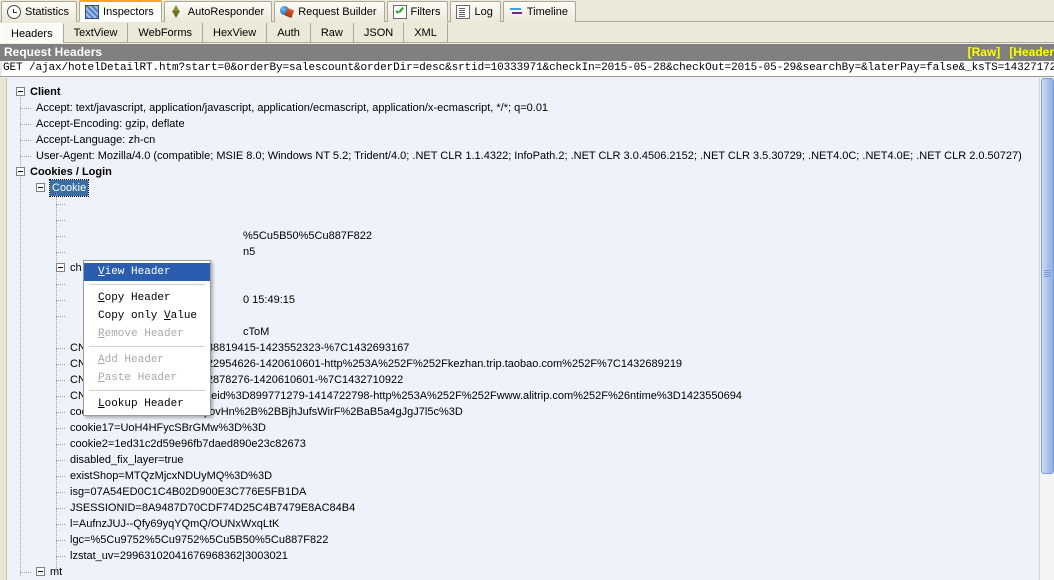 This screenshot has width=1054, height=580. I want to click on tab-filters-label: Filters, so click(425, 12).